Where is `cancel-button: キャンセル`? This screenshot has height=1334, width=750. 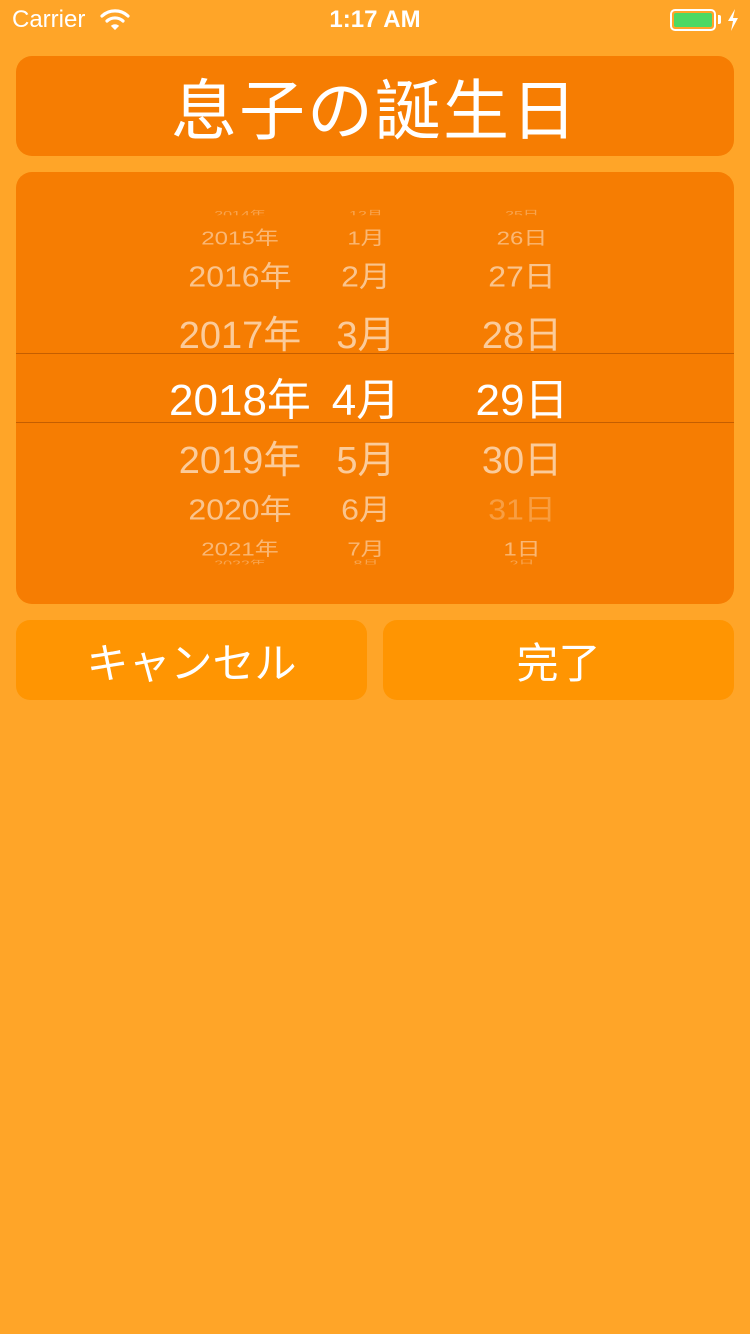
cancel-button: キャンセル is located at coordinates (191, 660).